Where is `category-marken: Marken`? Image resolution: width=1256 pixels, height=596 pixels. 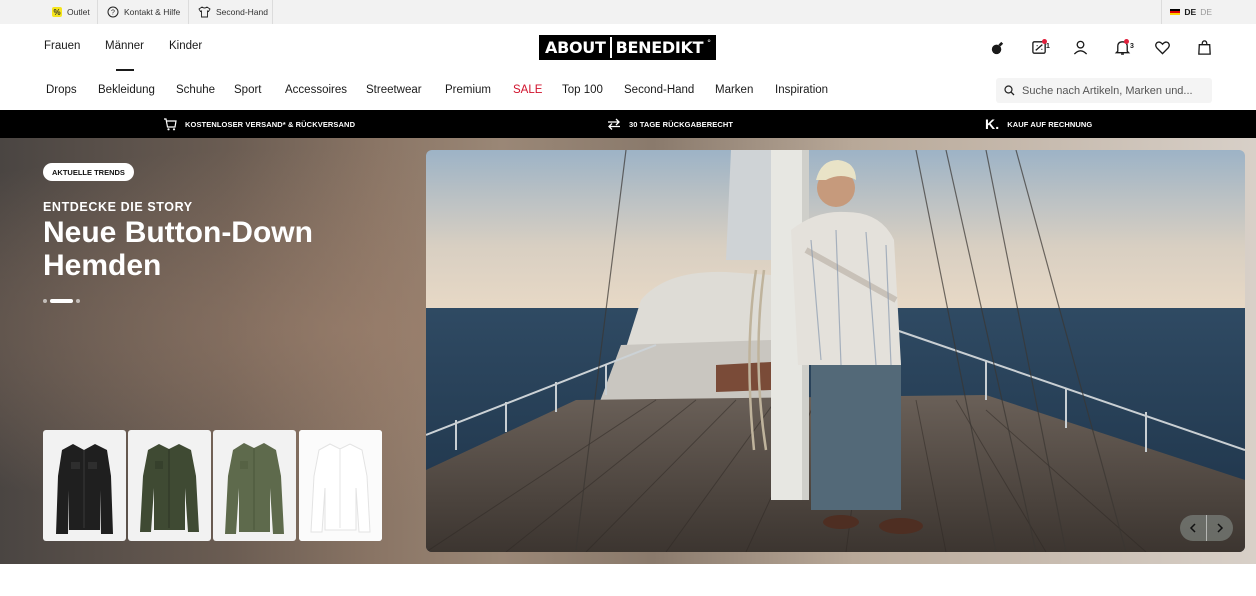
category-marken: Marken is located at coordinates (734, 90).